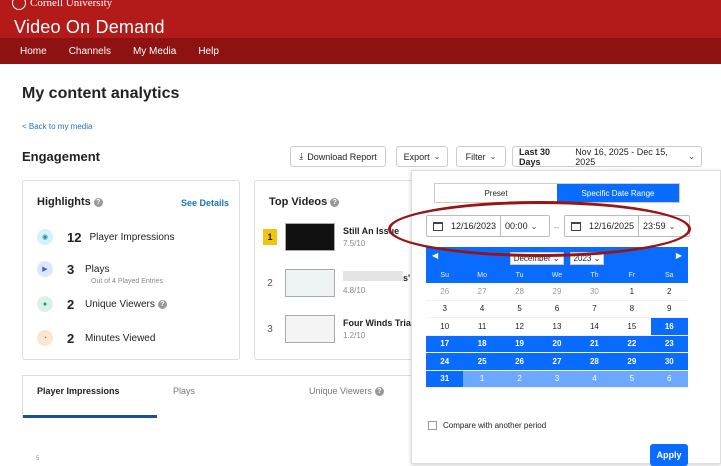 The image size is (721, 466). I want to click on viewers-label: Unique Viewers, so click(120, 304).